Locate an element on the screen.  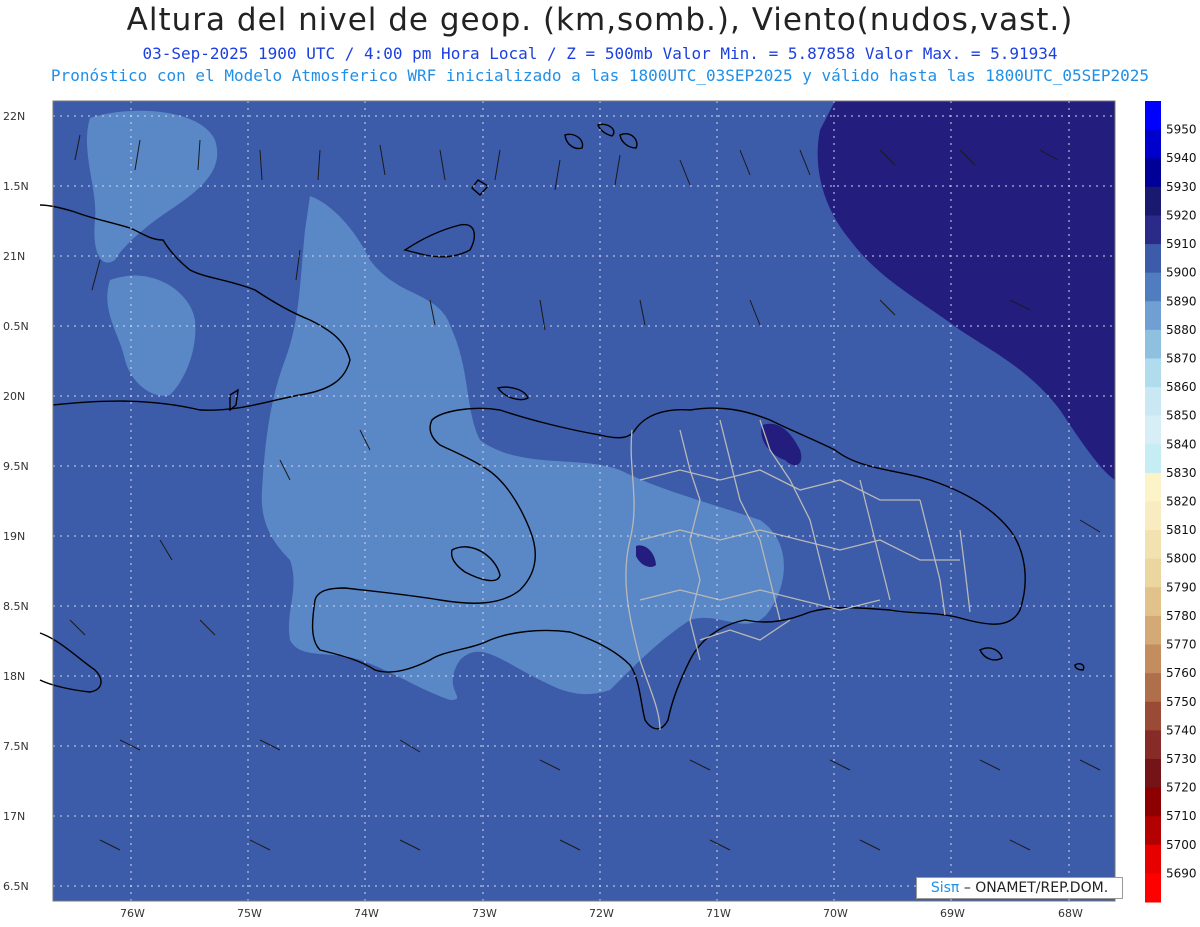
lon-label: 71W is located at coordinates (718, 913).